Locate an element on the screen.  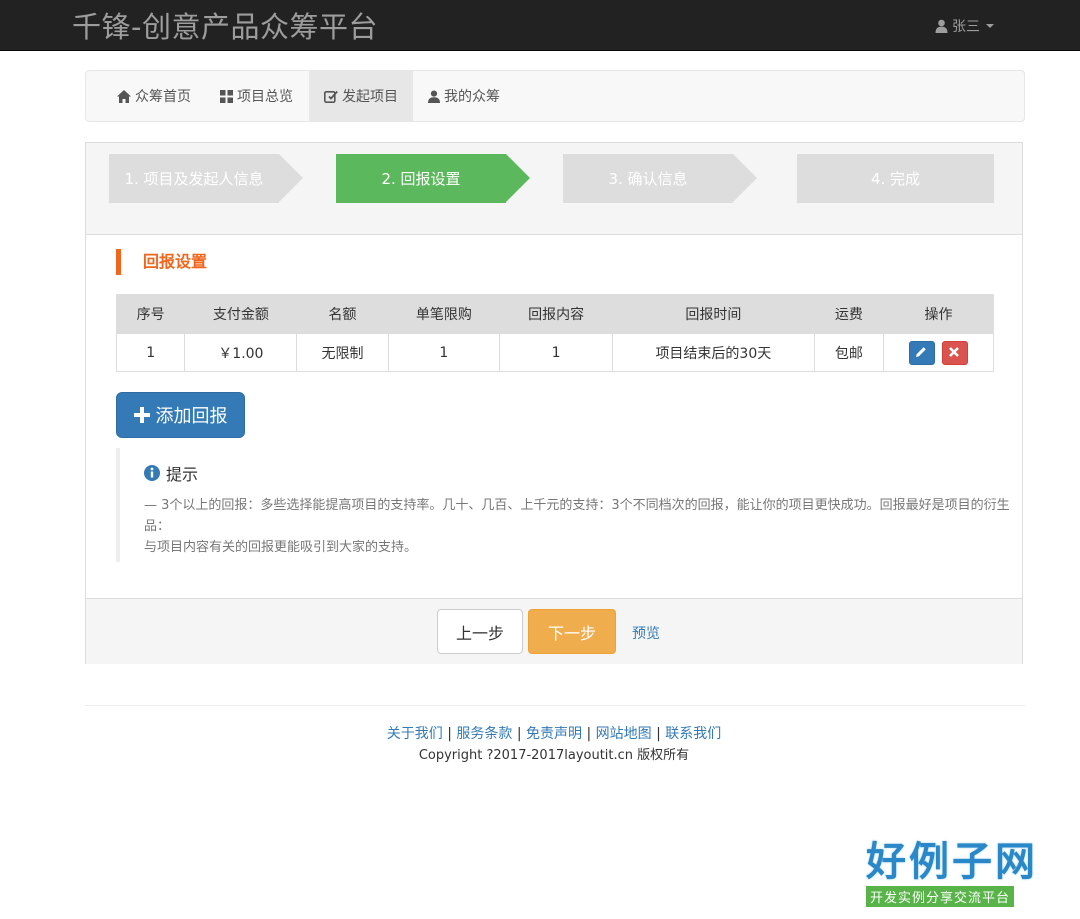
grid-icon is located at coordinates (226, 96).